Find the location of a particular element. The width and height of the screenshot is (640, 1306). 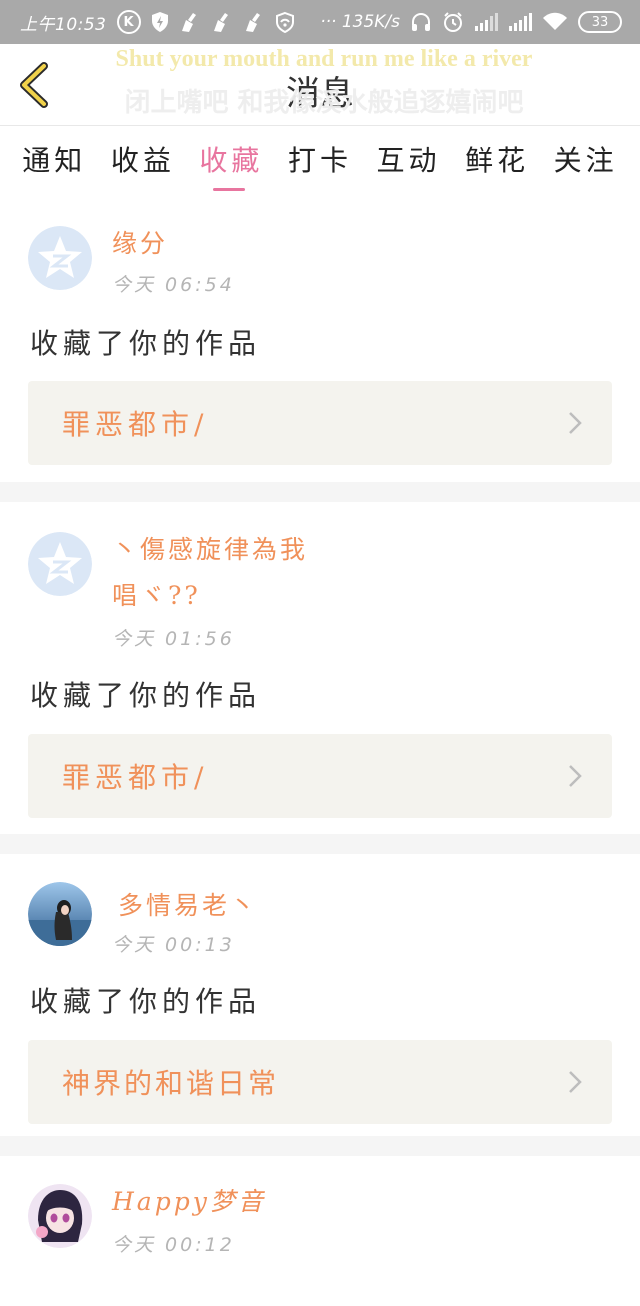

user-name: 丶傷感旋律為我 is located at coordinates (210, 550).